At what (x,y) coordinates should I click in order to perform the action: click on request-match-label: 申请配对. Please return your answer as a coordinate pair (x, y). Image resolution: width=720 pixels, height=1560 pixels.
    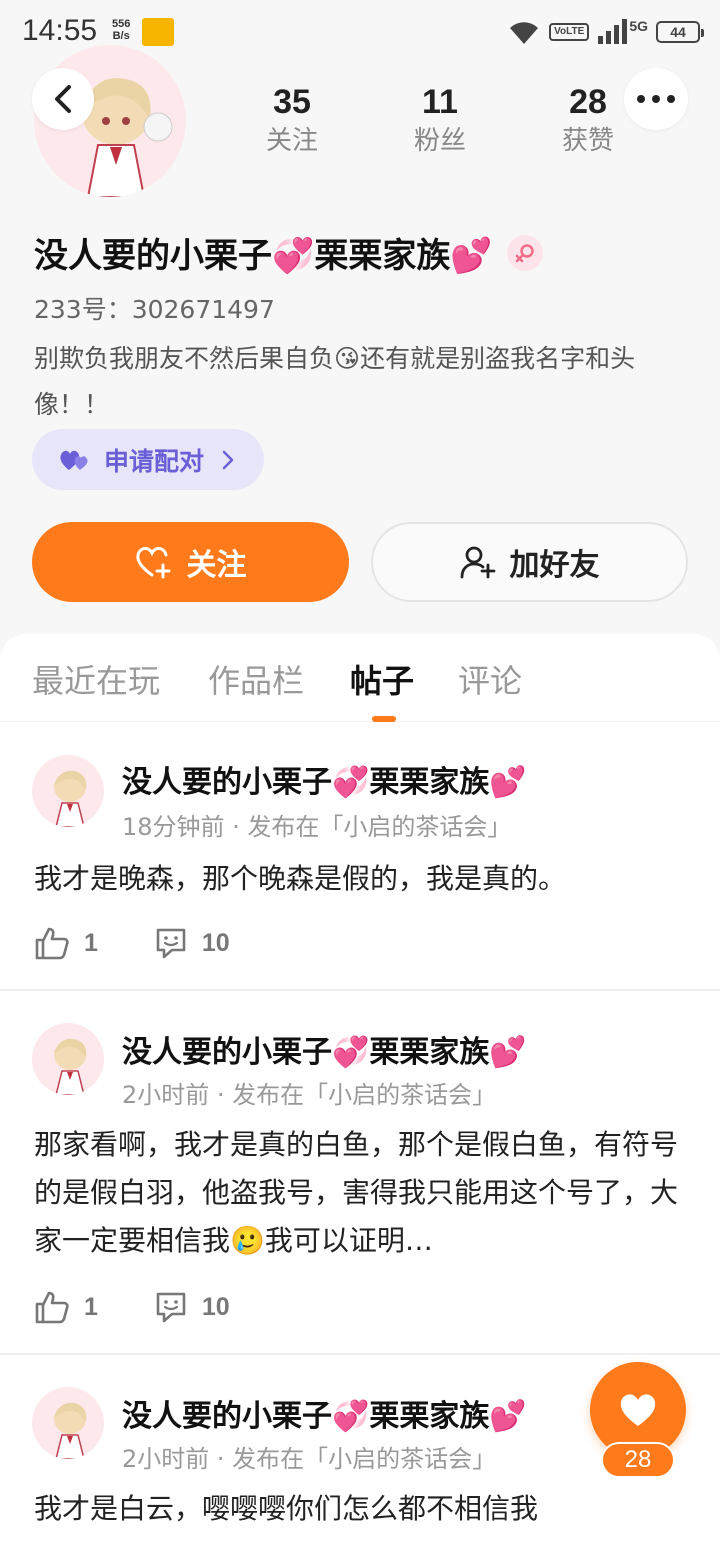
    Looking at the image, I should click on (154, 461).